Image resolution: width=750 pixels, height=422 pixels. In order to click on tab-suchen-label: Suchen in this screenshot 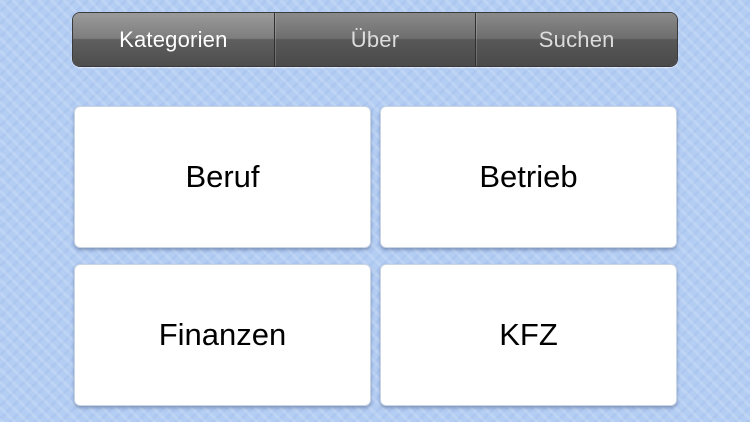, I will do `click(576, 39)`.